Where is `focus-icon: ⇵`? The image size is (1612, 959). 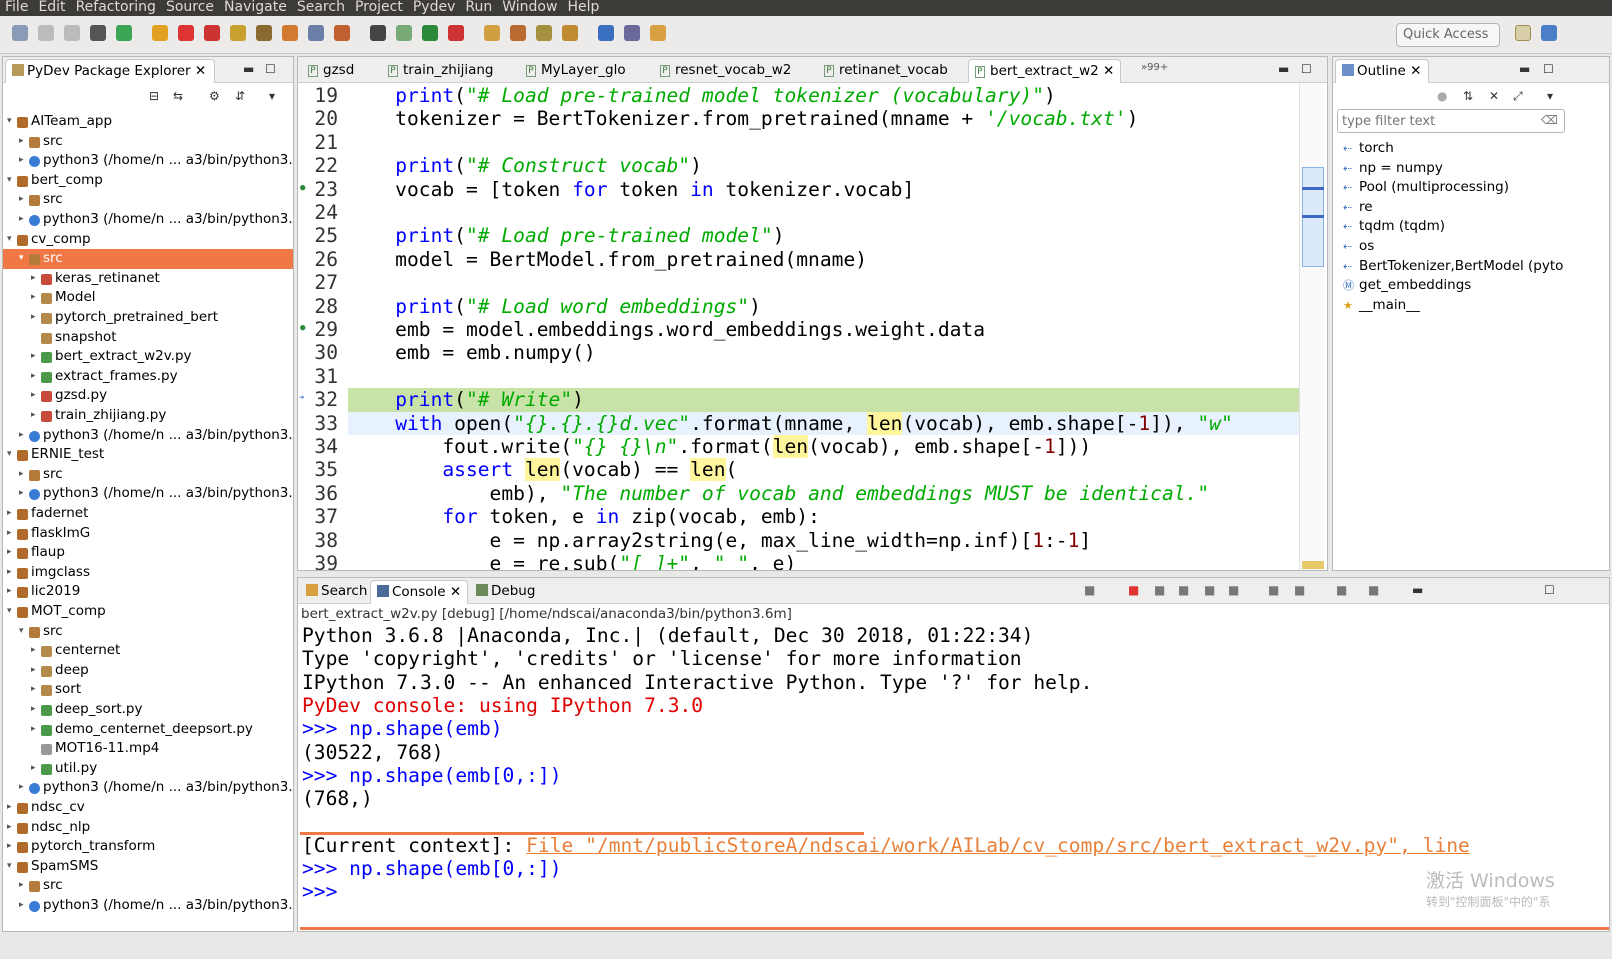 focus-icon: ⇵ is located at coordinates (240, 96).